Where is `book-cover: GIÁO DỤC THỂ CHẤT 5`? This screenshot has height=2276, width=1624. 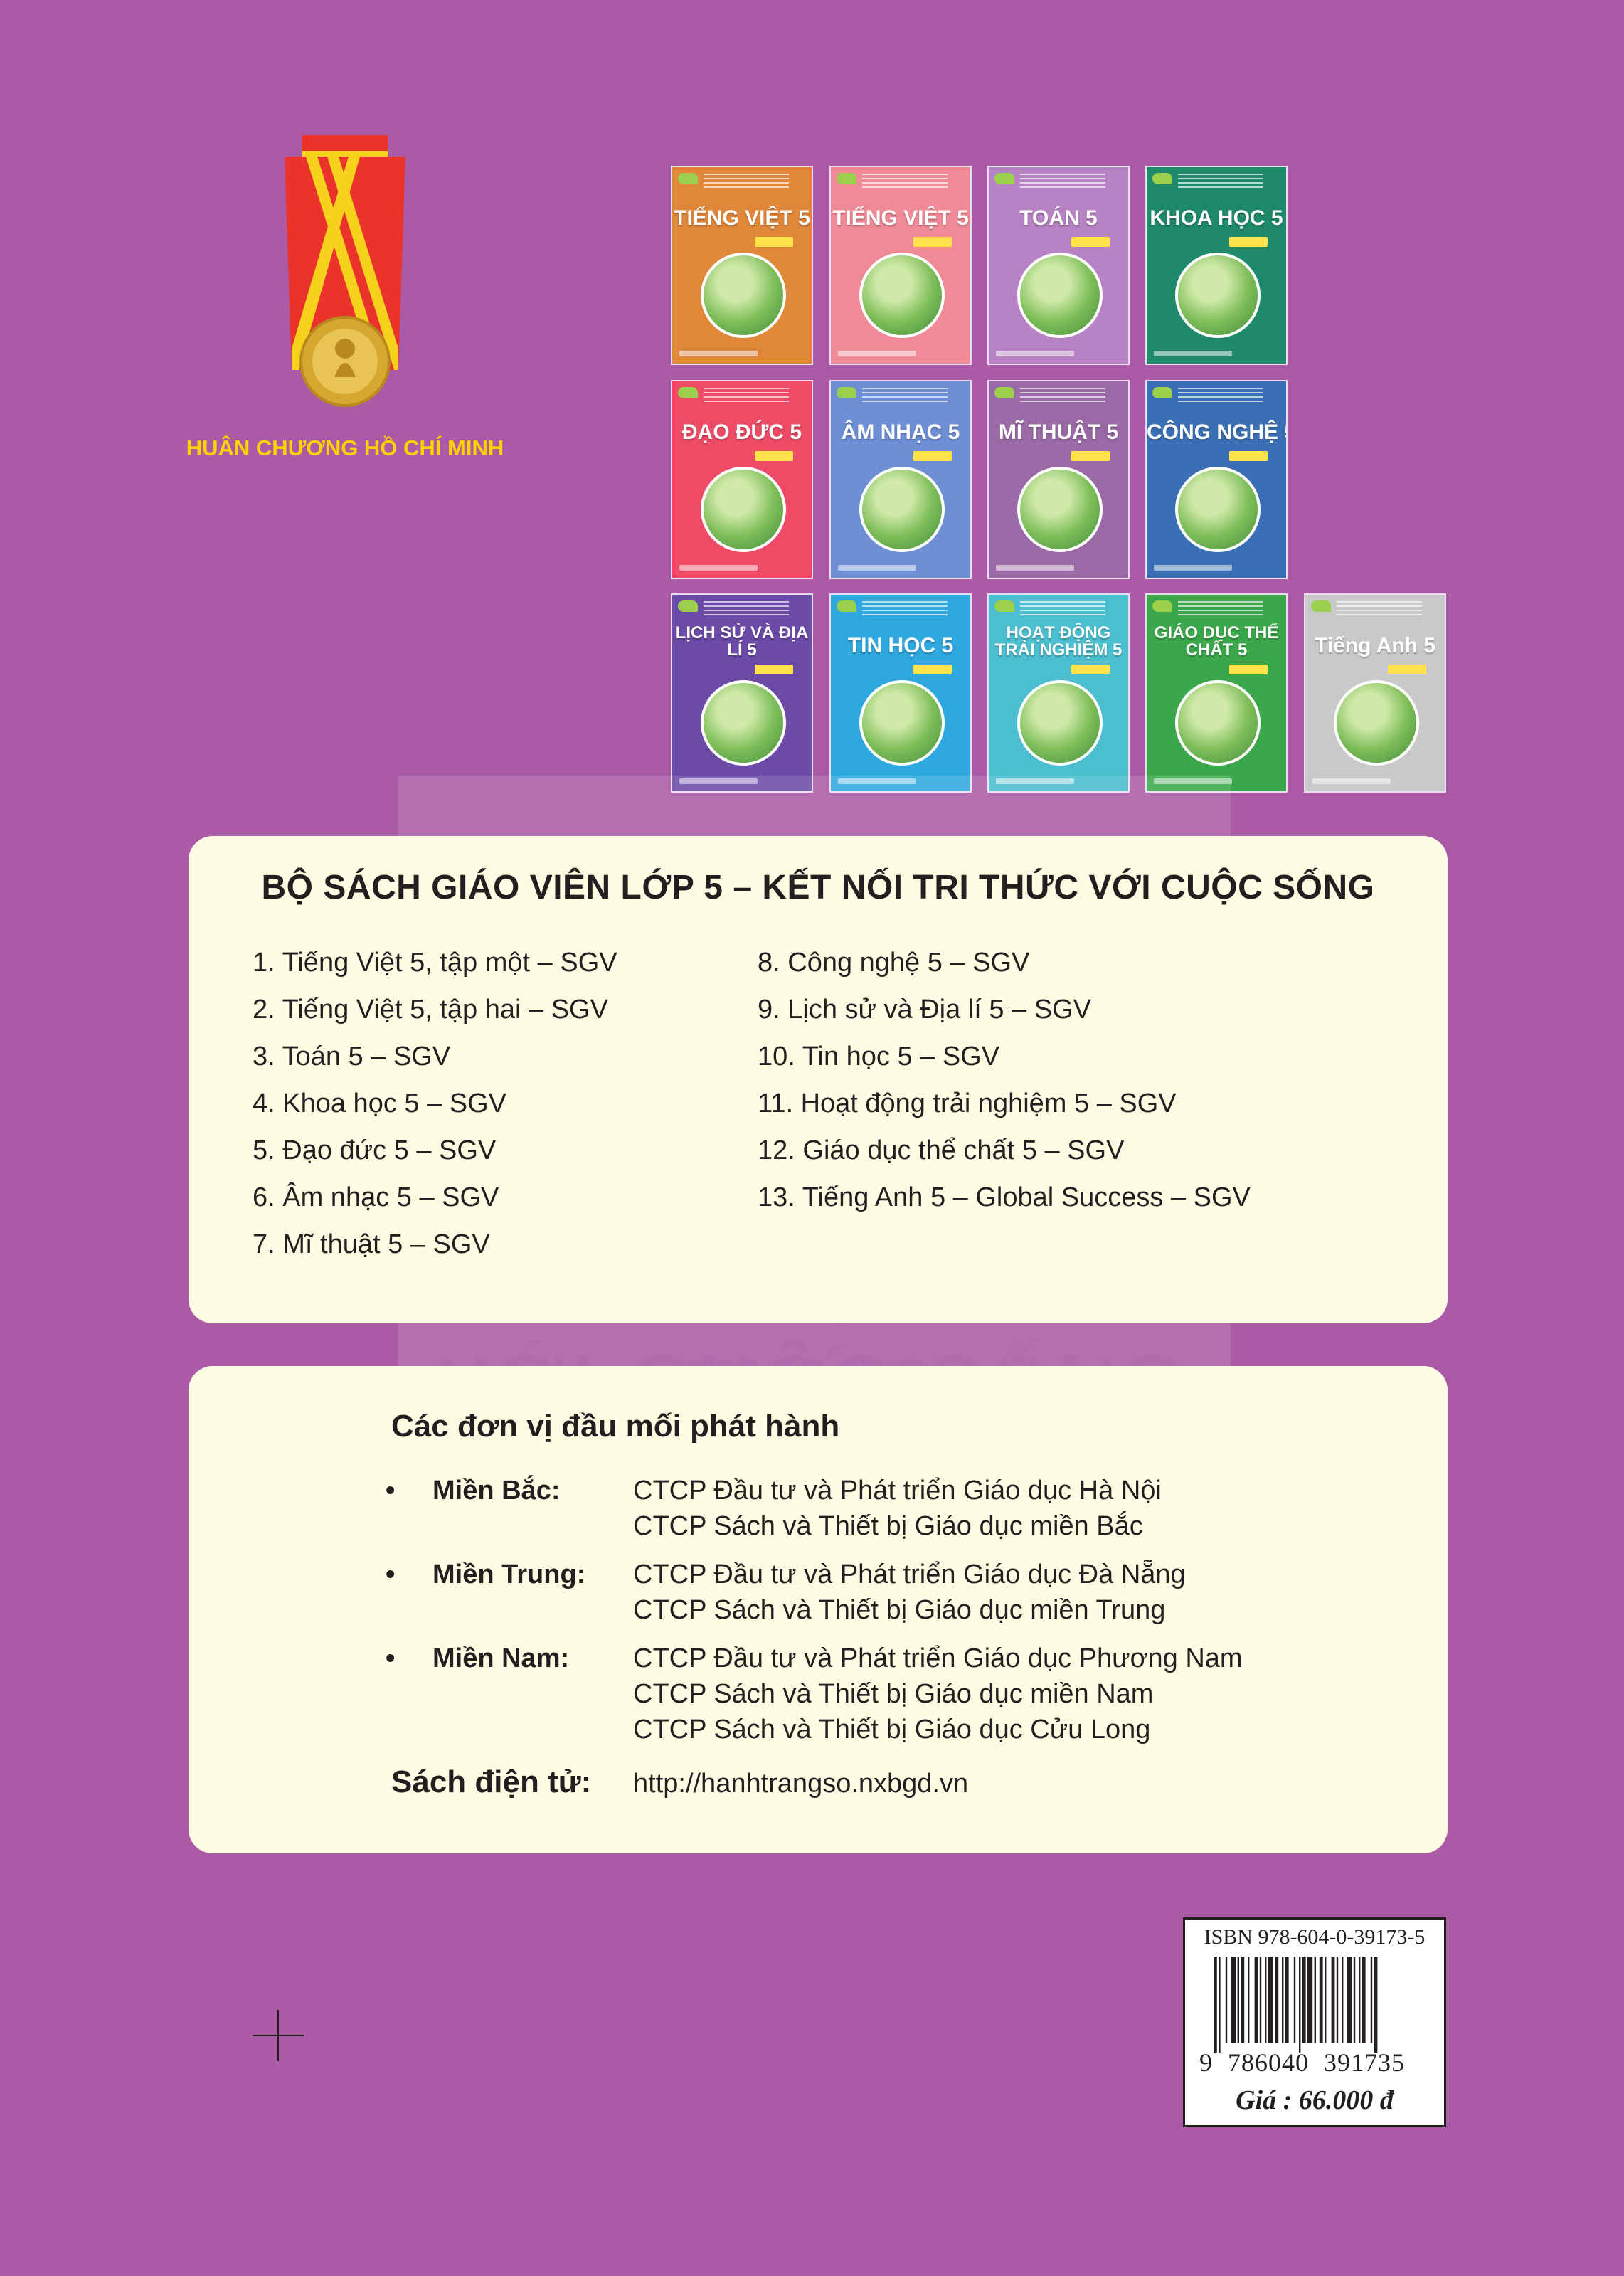
book-cover: GIÁO DỤC THỂ CHẤT 5 is located at coordinates (1216, 693).